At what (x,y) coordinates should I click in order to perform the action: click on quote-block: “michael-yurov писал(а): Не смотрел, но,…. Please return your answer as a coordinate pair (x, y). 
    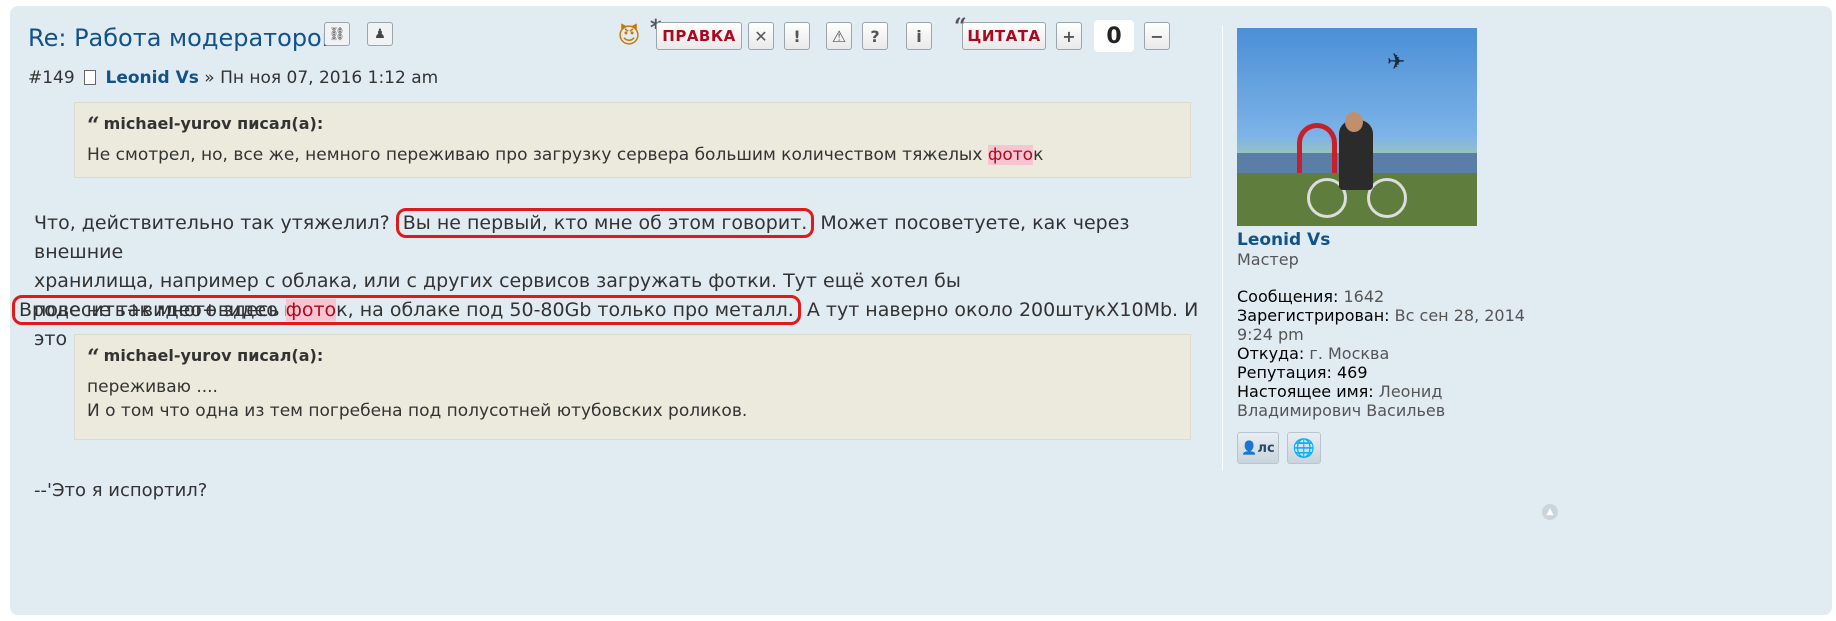
    Looking at the image, I should click on (632, 140).